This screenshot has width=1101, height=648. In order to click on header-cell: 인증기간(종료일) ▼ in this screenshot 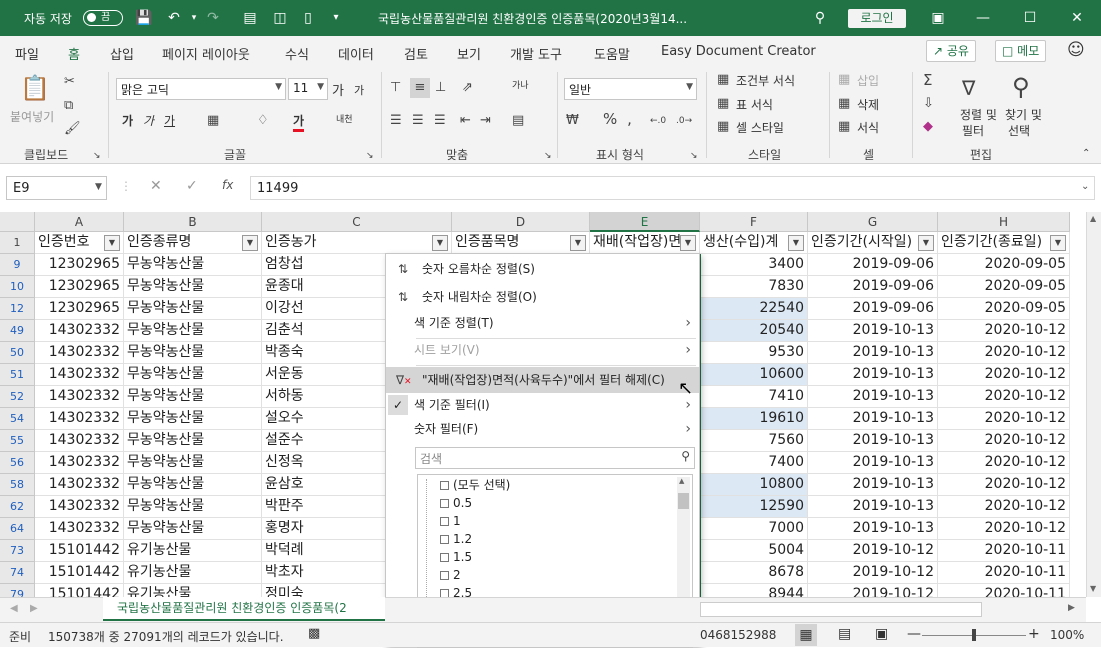, I will do `click(1004, 243)`.